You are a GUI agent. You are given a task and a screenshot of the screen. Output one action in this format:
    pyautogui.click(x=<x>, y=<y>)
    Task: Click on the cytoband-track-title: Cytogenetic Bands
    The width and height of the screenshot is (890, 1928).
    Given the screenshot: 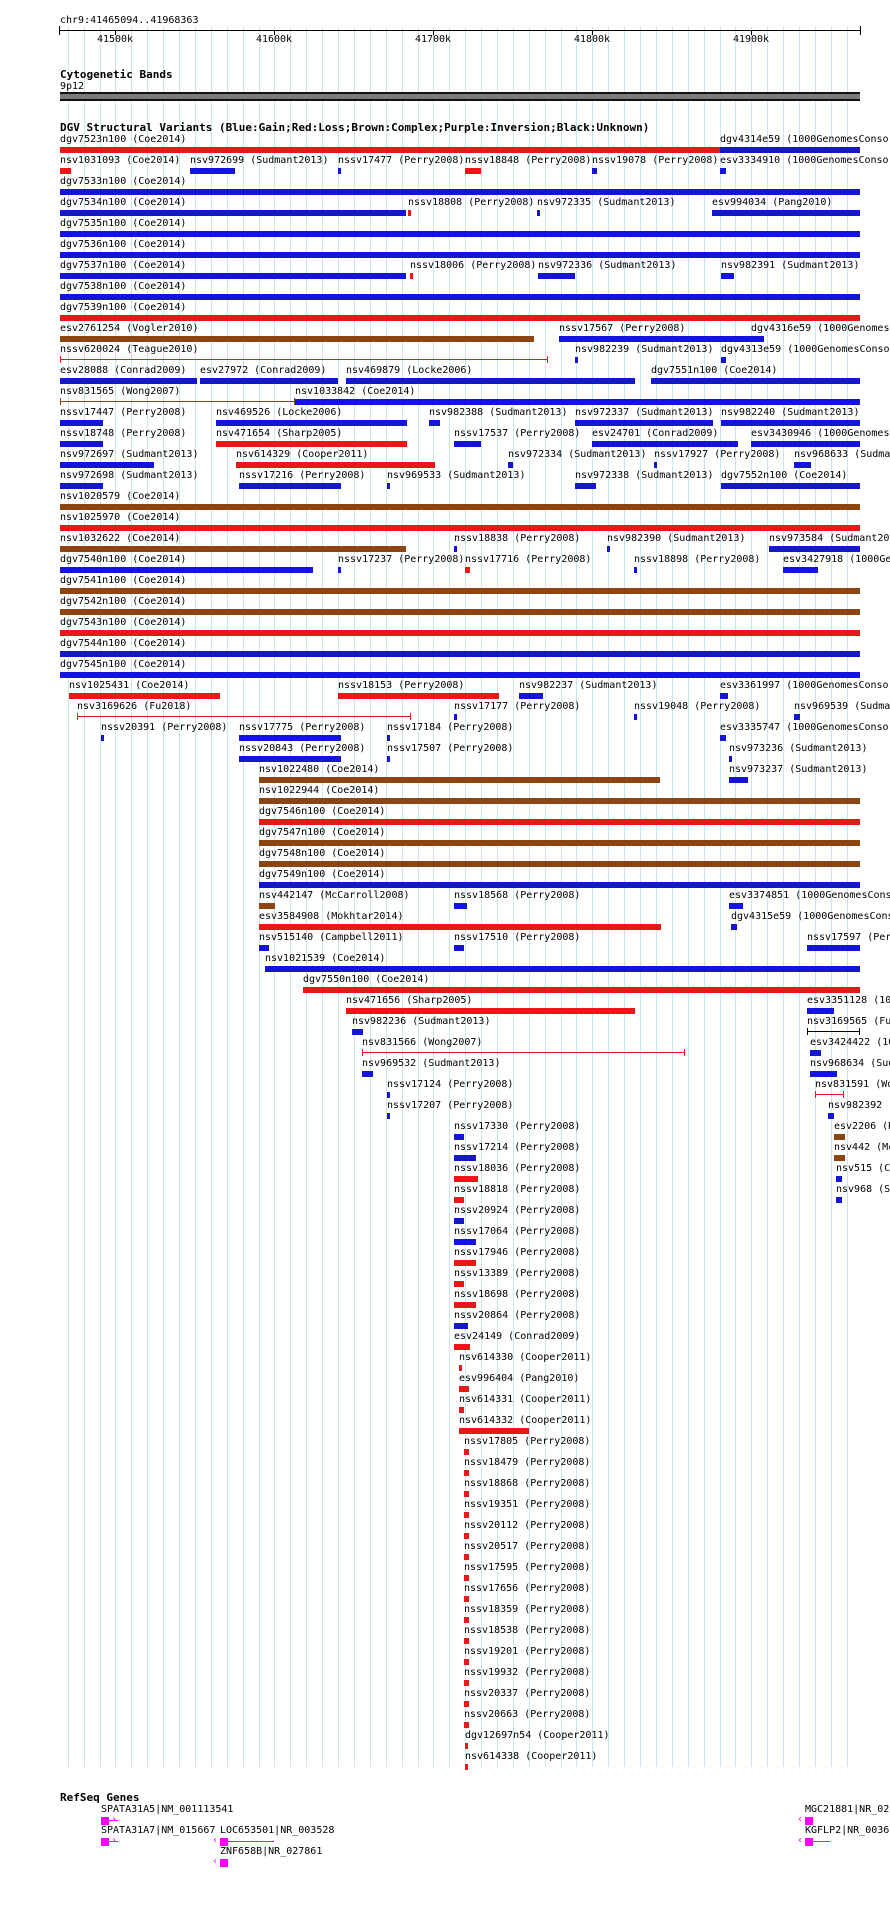 What is the action you would take?
    pyautogui.click(x=116, y=74)
    